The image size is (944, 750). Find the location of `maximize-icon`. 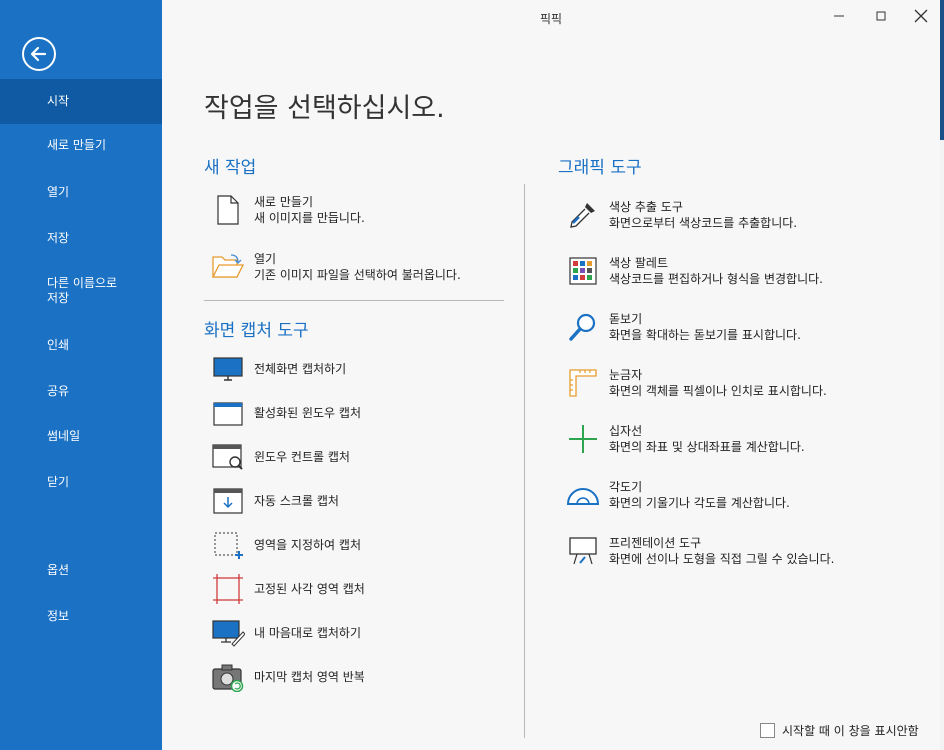

maximize-icon is located at coordinates (881, 16).